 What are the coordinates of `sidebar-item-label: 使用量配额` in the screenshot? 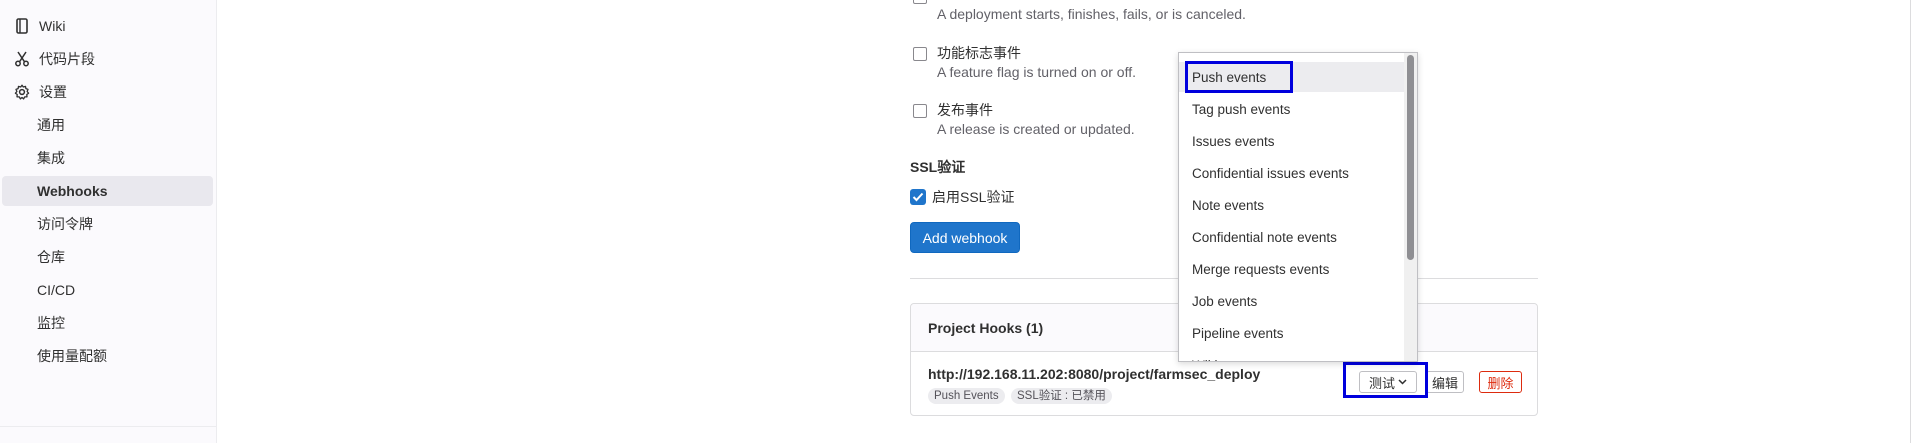 It's located at (72, 356).